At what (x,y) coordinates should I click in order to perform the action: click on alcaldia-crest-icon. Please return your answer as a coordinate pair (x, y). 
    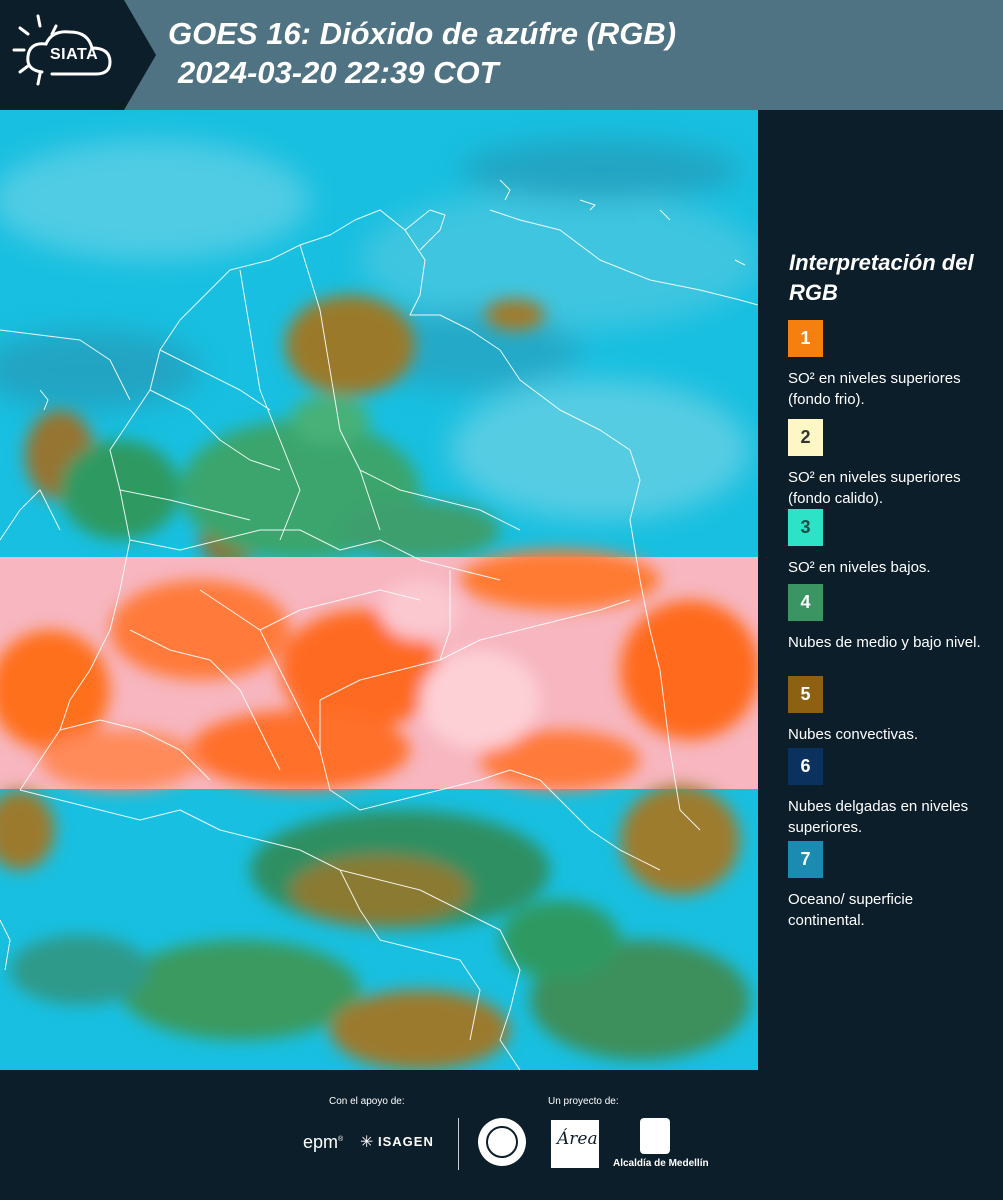
    Looking at the image, I should click on (655, 1136).